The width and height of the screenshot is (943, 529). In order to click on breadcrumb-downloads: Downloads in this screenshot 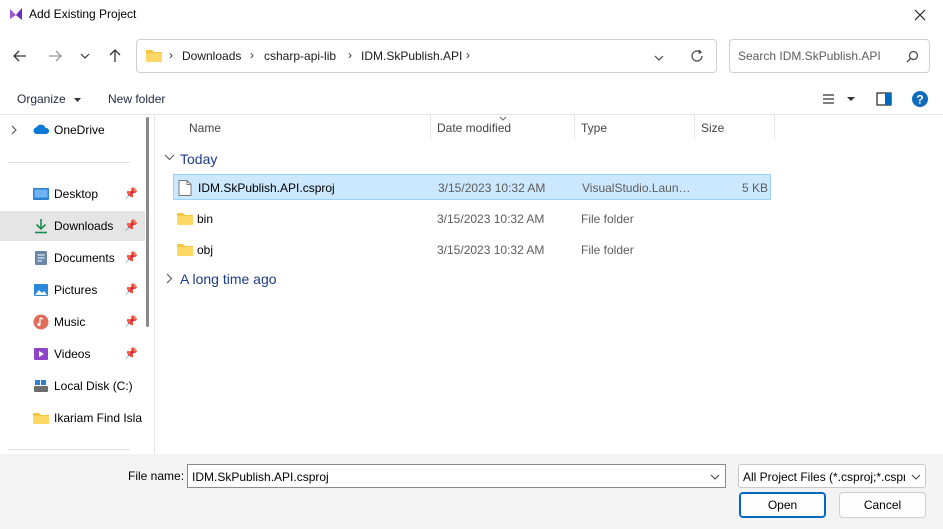, I will do `click(211, 56)`.